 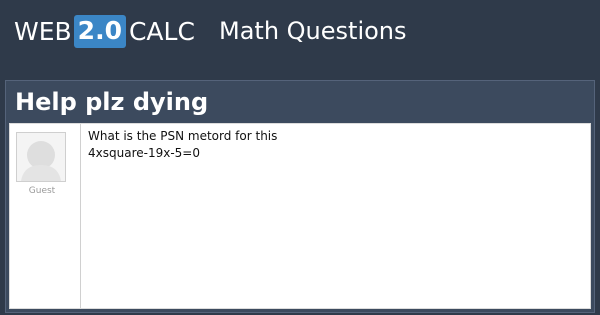 What do you see at coordinates (42, 191) in the screenshot?
I see `author-name: Guest` at bounding box center [42, 191].